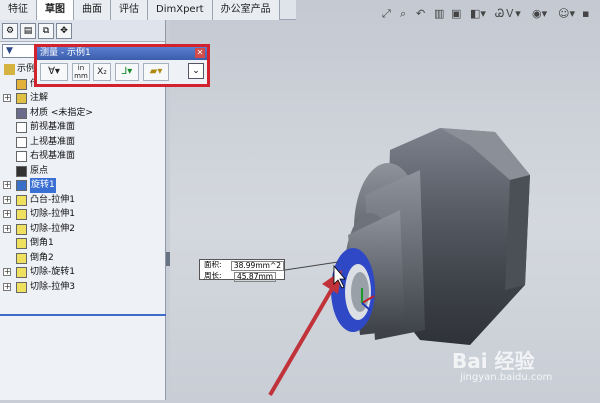 The width and height of the screenshot is (600, 403). What do you see at coordinates (81, 68) in the screenshot?
I see `units-top-label: in` at bounding box center [81, 68].